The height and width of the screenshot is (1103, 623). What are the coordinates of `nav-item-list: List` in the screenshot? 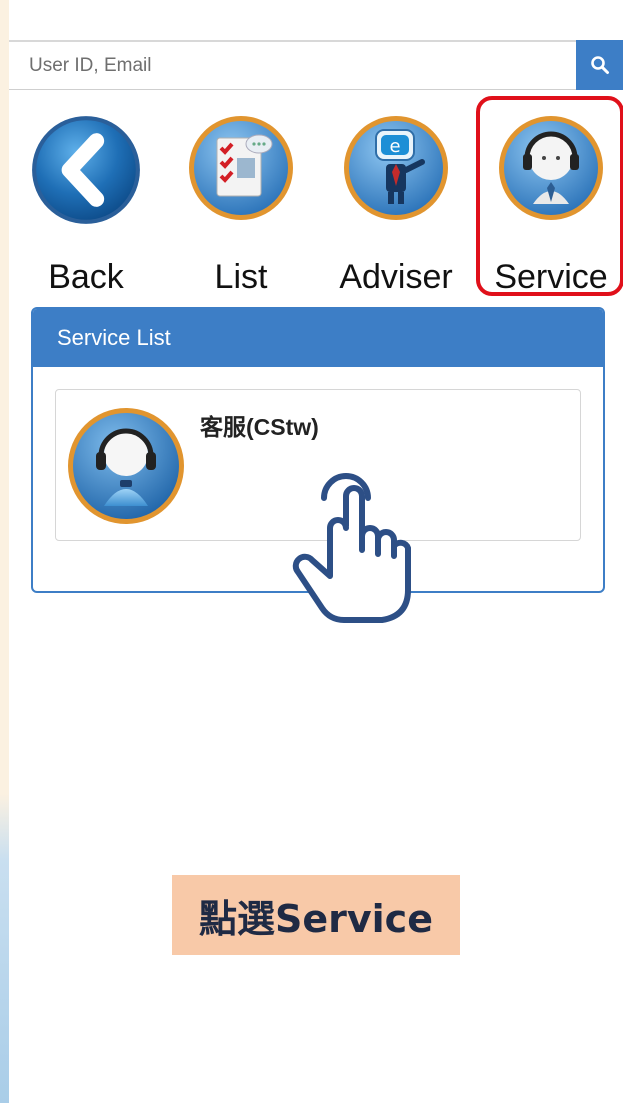 It's located at (241, 205).